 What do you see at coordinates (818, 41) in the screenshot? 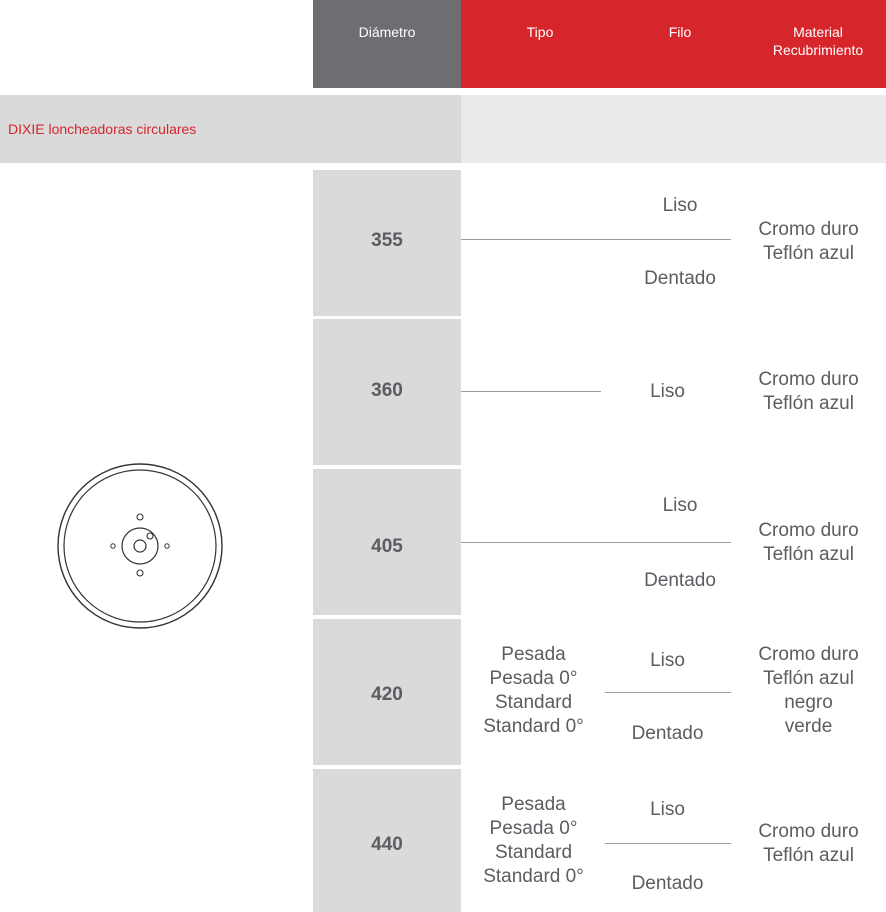
I see `header-material: Material Recubrimiento` at bounding box center [818, 41].